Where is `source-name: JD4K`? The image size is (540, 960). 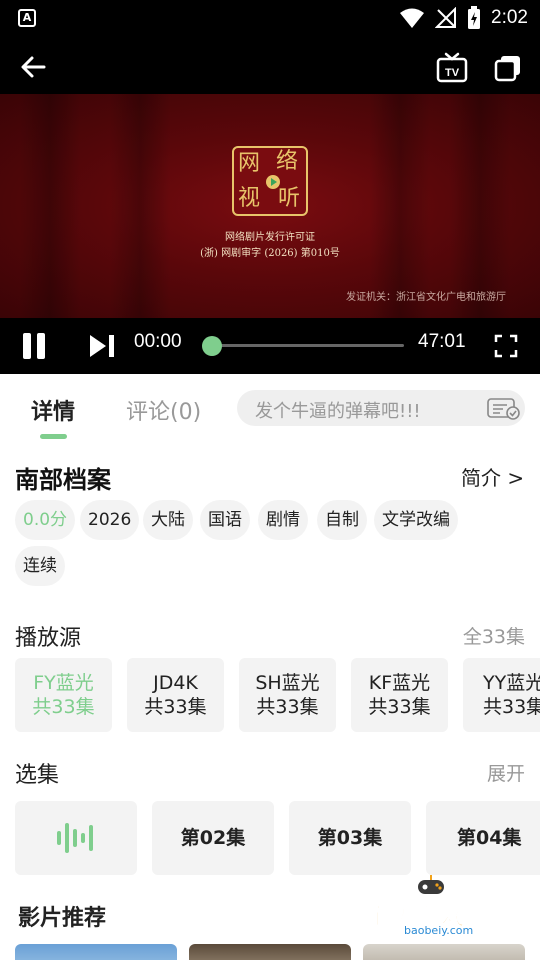 source-name: JD4K is located at coordinates (175, 683).